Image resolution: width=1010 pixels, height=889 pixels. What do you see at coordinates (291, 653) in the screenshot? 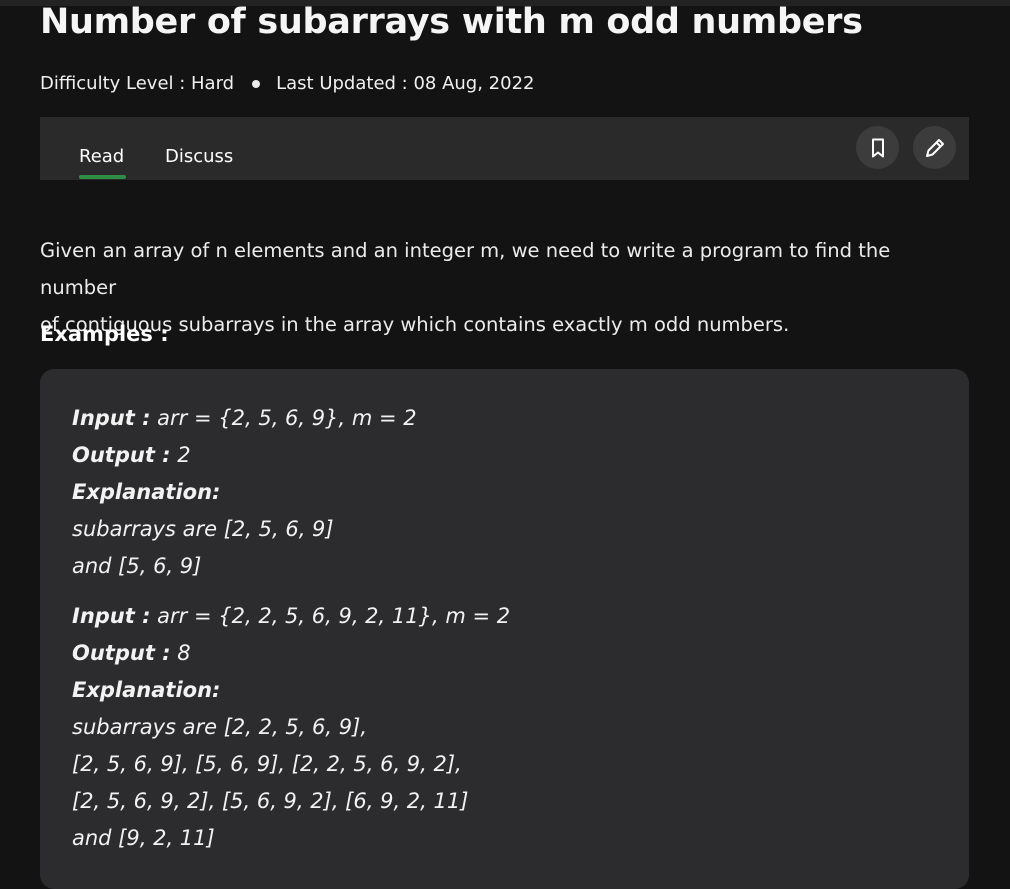
I see `example-output: Output : 8` at bounding box center [291, 653].